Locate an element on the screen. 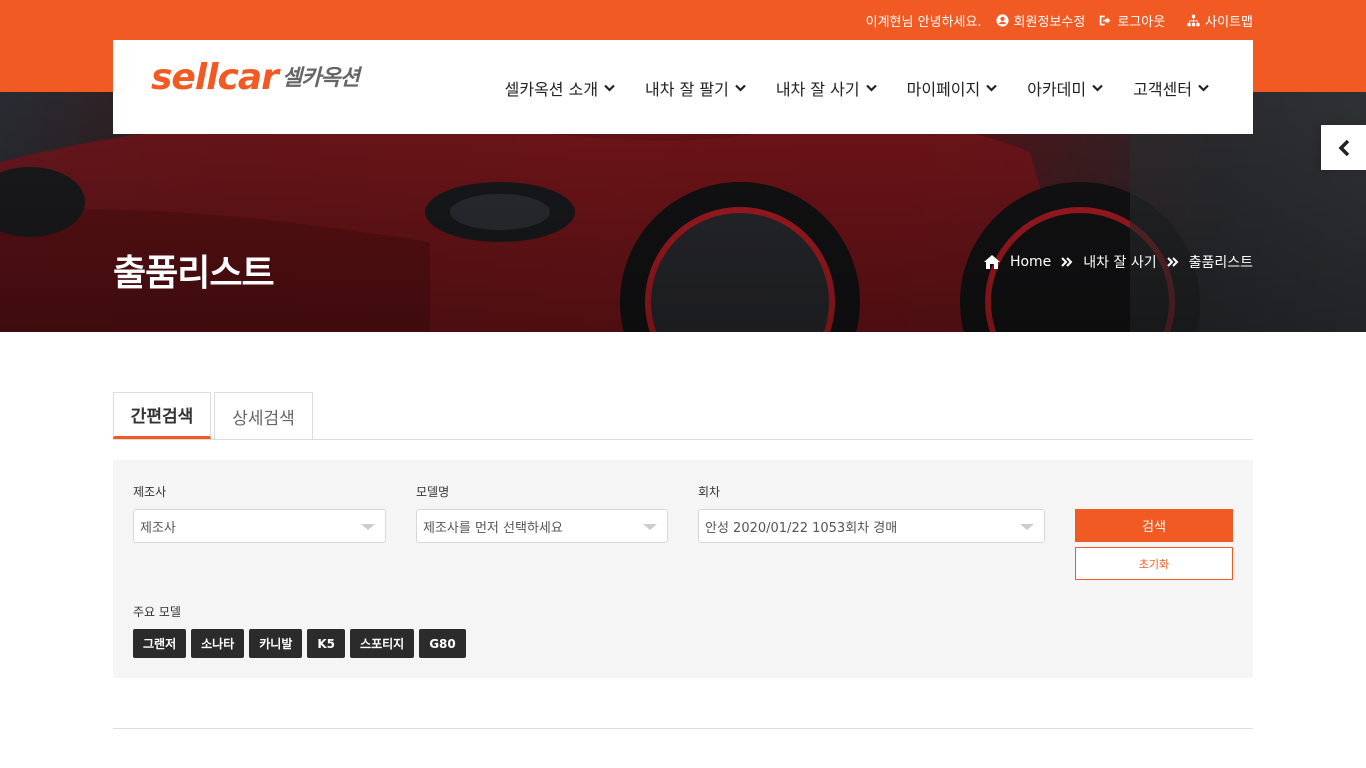  section-divider is located at coordinates (683, 728).